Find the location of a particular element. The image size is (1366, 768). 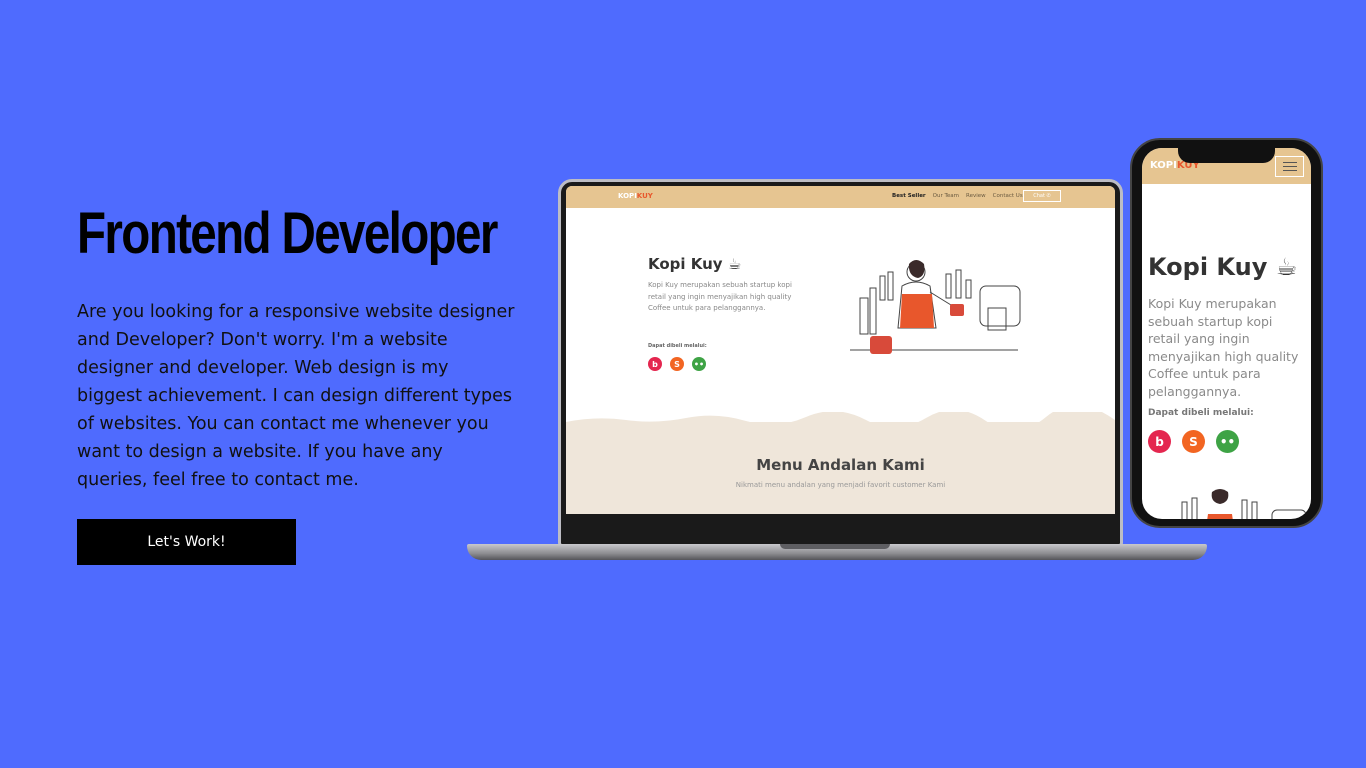

nav-item-our-team: Our Team is located at coordinates (946, 196).